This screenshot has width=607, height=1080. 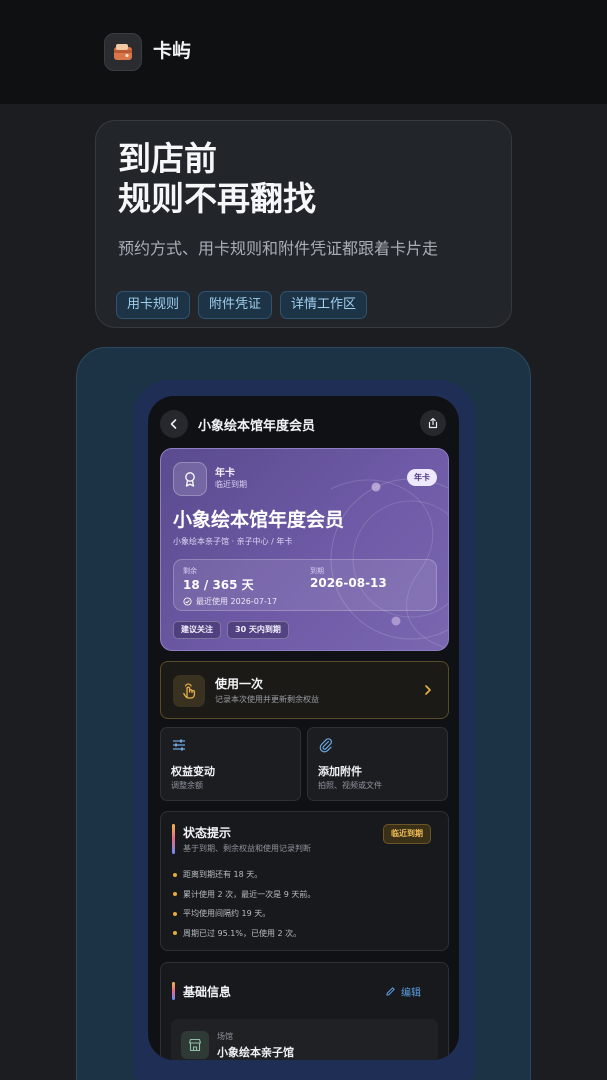 I want to click on hero-subtitle: 预约方式、用卡规则和附件凭证都跟着卡片走, so click(x=278, y=248).